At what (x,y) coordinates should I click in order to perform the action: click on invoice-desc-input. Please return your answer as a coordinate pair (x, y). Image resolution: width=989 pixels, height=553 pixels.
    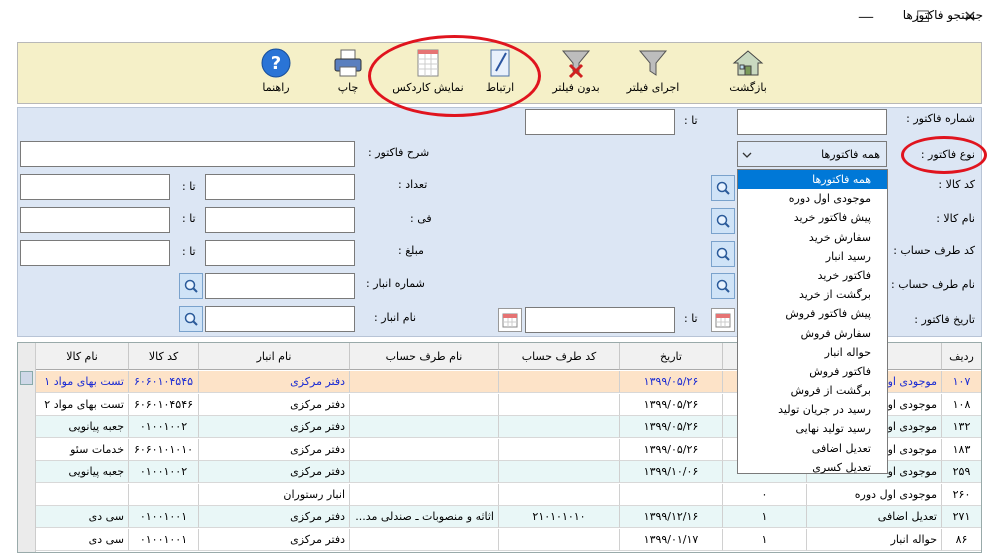
    Looking at the image, I should click on (187, 154).